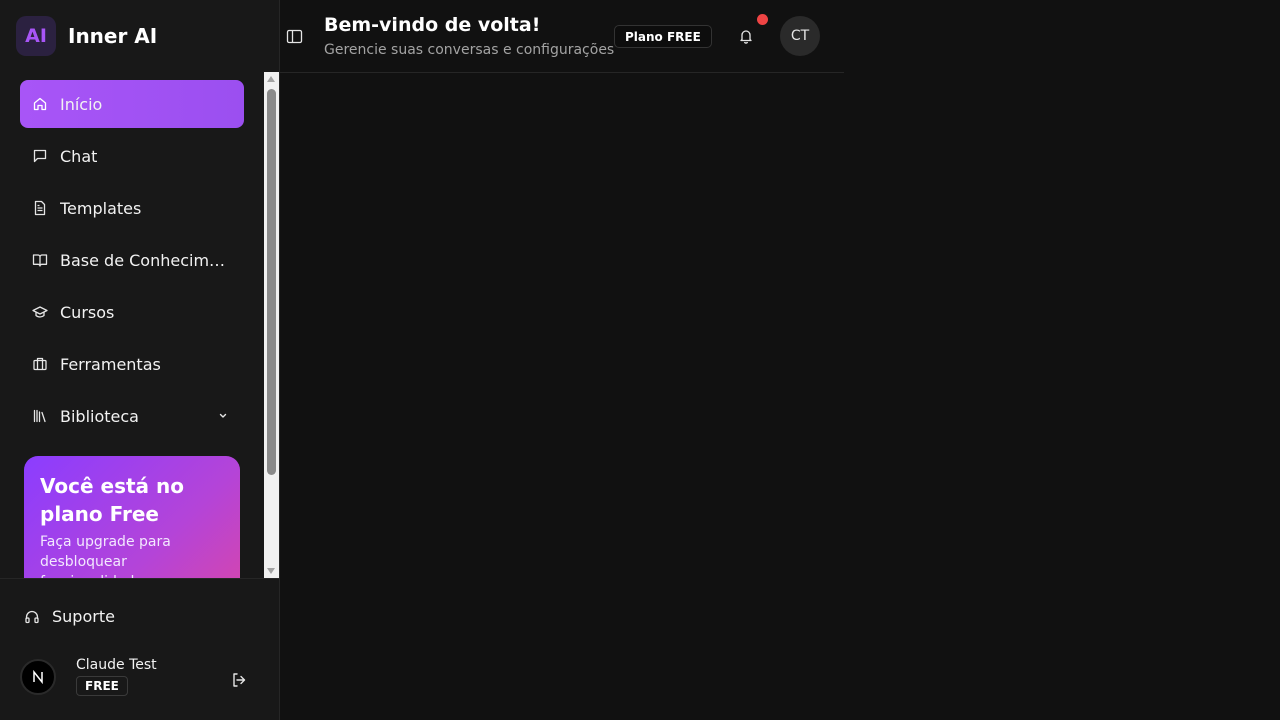 This screenshot has width=1280, height=720. I want to click on page-subtitle: Gerencie suas conversas e configurações, so click(469, 50).